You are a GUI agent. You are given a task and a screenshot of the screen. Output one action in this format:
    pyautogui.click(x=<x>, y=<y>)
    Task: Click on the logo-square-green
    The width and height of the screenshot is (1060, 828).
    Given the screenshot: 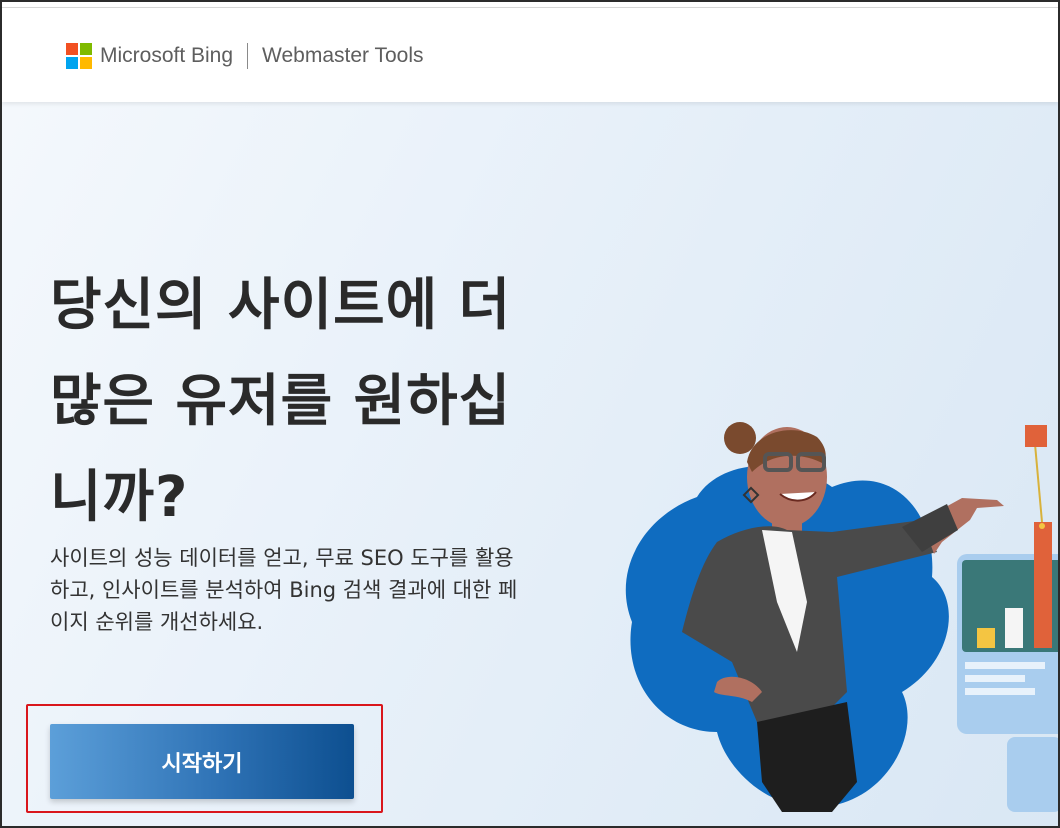 What is the action you would take?
    pyautogui.click(x=86, y=49)
    